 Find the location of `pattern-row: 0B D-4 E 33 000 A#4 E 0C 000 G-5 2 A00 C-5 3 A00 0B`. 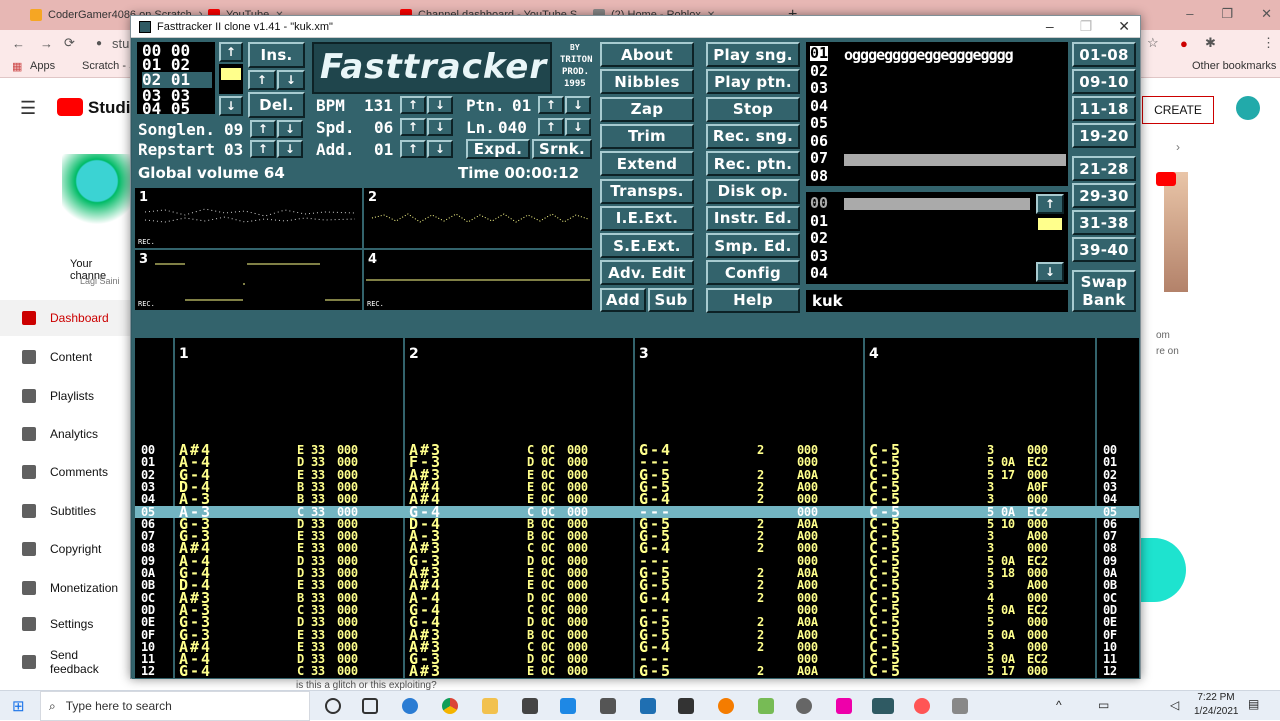

pattern-row: 0B D-4 E 33 000 A#4 E 0C 000 G-5 2 A00 C-5 3 A00 0B is located at coordinates (637, 585).